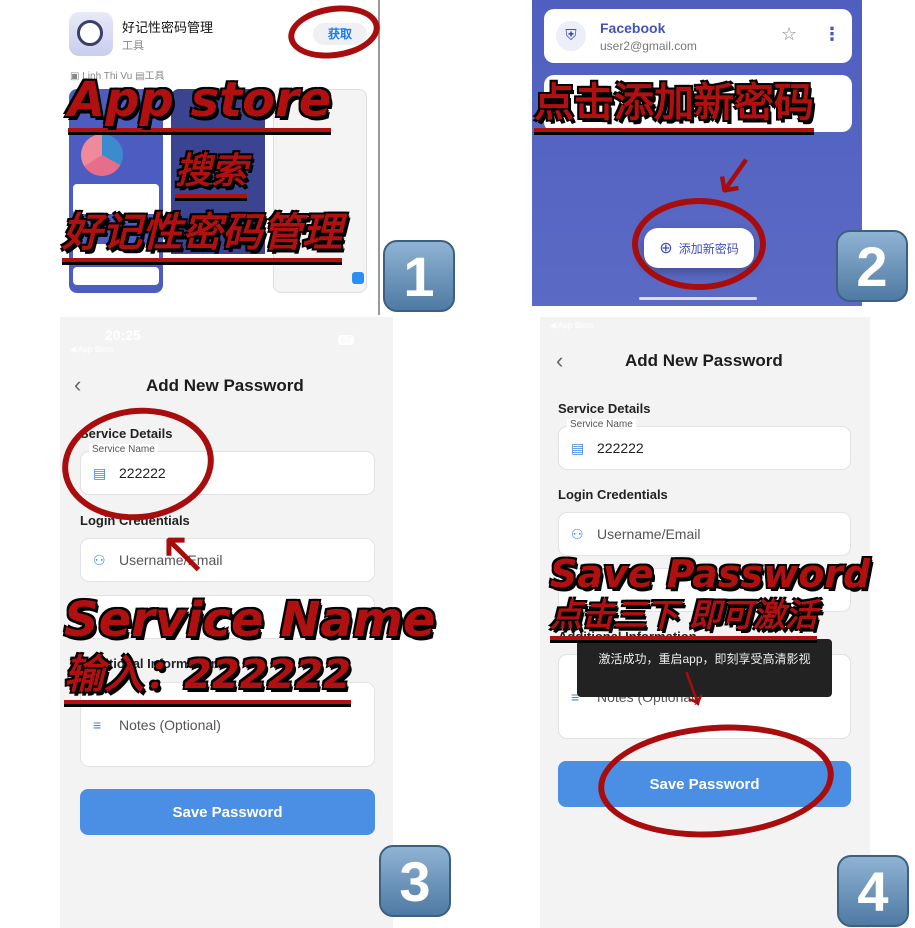  I want to click on divider, so click(379, 157).